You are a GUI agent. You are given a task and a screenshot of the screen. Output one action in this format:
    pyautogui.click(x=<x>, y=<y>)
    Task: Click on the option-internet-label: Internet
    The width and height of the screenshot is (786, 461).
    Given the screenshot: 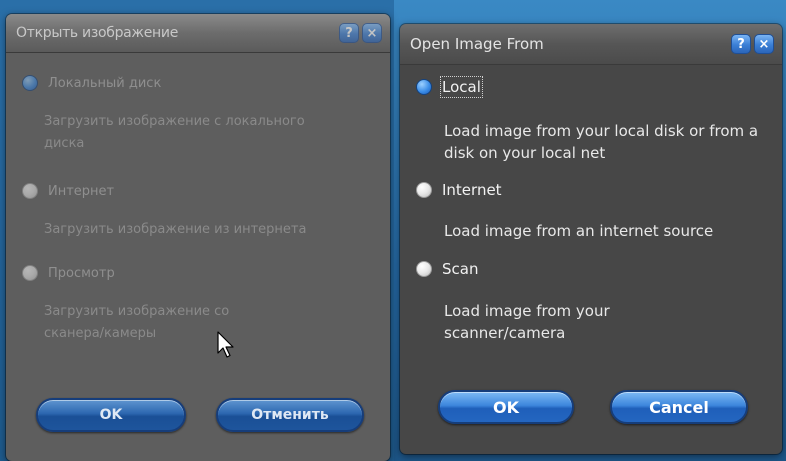 What is the action you would take?
    pyautogui.click(x=472, y=190)
    